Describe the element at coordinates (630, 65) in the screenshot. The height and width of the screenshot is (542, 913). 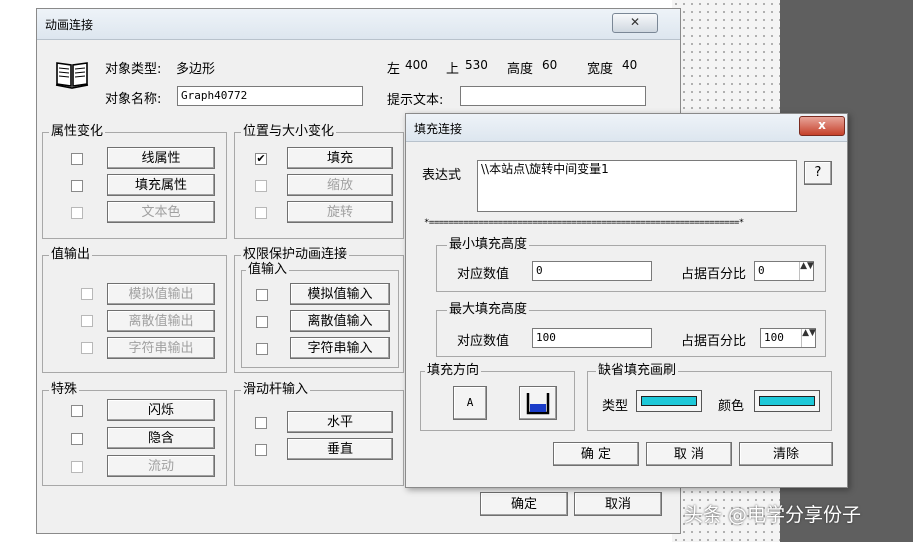
I see `width-value: 40` at that location.